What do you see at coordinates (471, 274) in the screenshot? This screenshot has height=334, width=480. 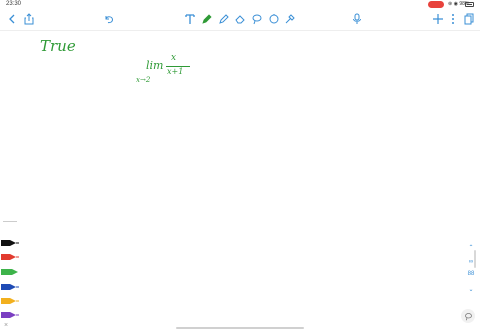 I see `page-indicator: 88` at bounding box center [471, 274].